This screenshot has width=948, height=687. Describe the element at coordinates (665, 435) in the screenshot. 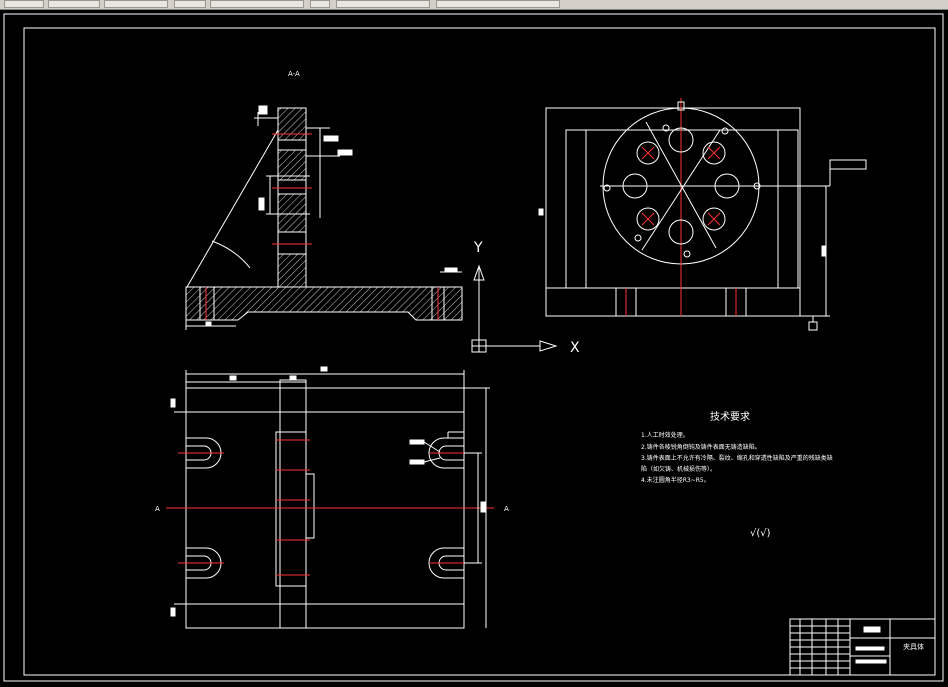

I see `tech-line-1: 1.人工时效处理。` at that location.